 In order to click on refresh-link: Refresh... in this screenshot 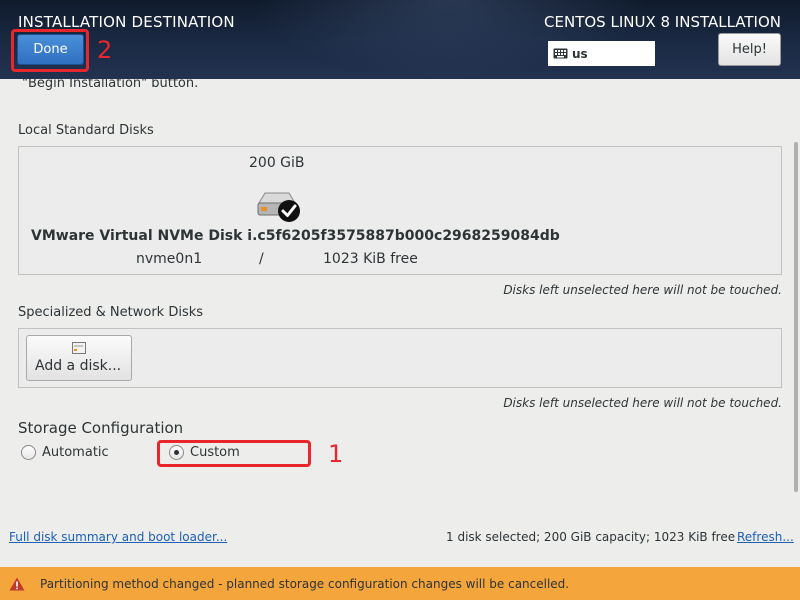, I will do `click(765, 537)`.